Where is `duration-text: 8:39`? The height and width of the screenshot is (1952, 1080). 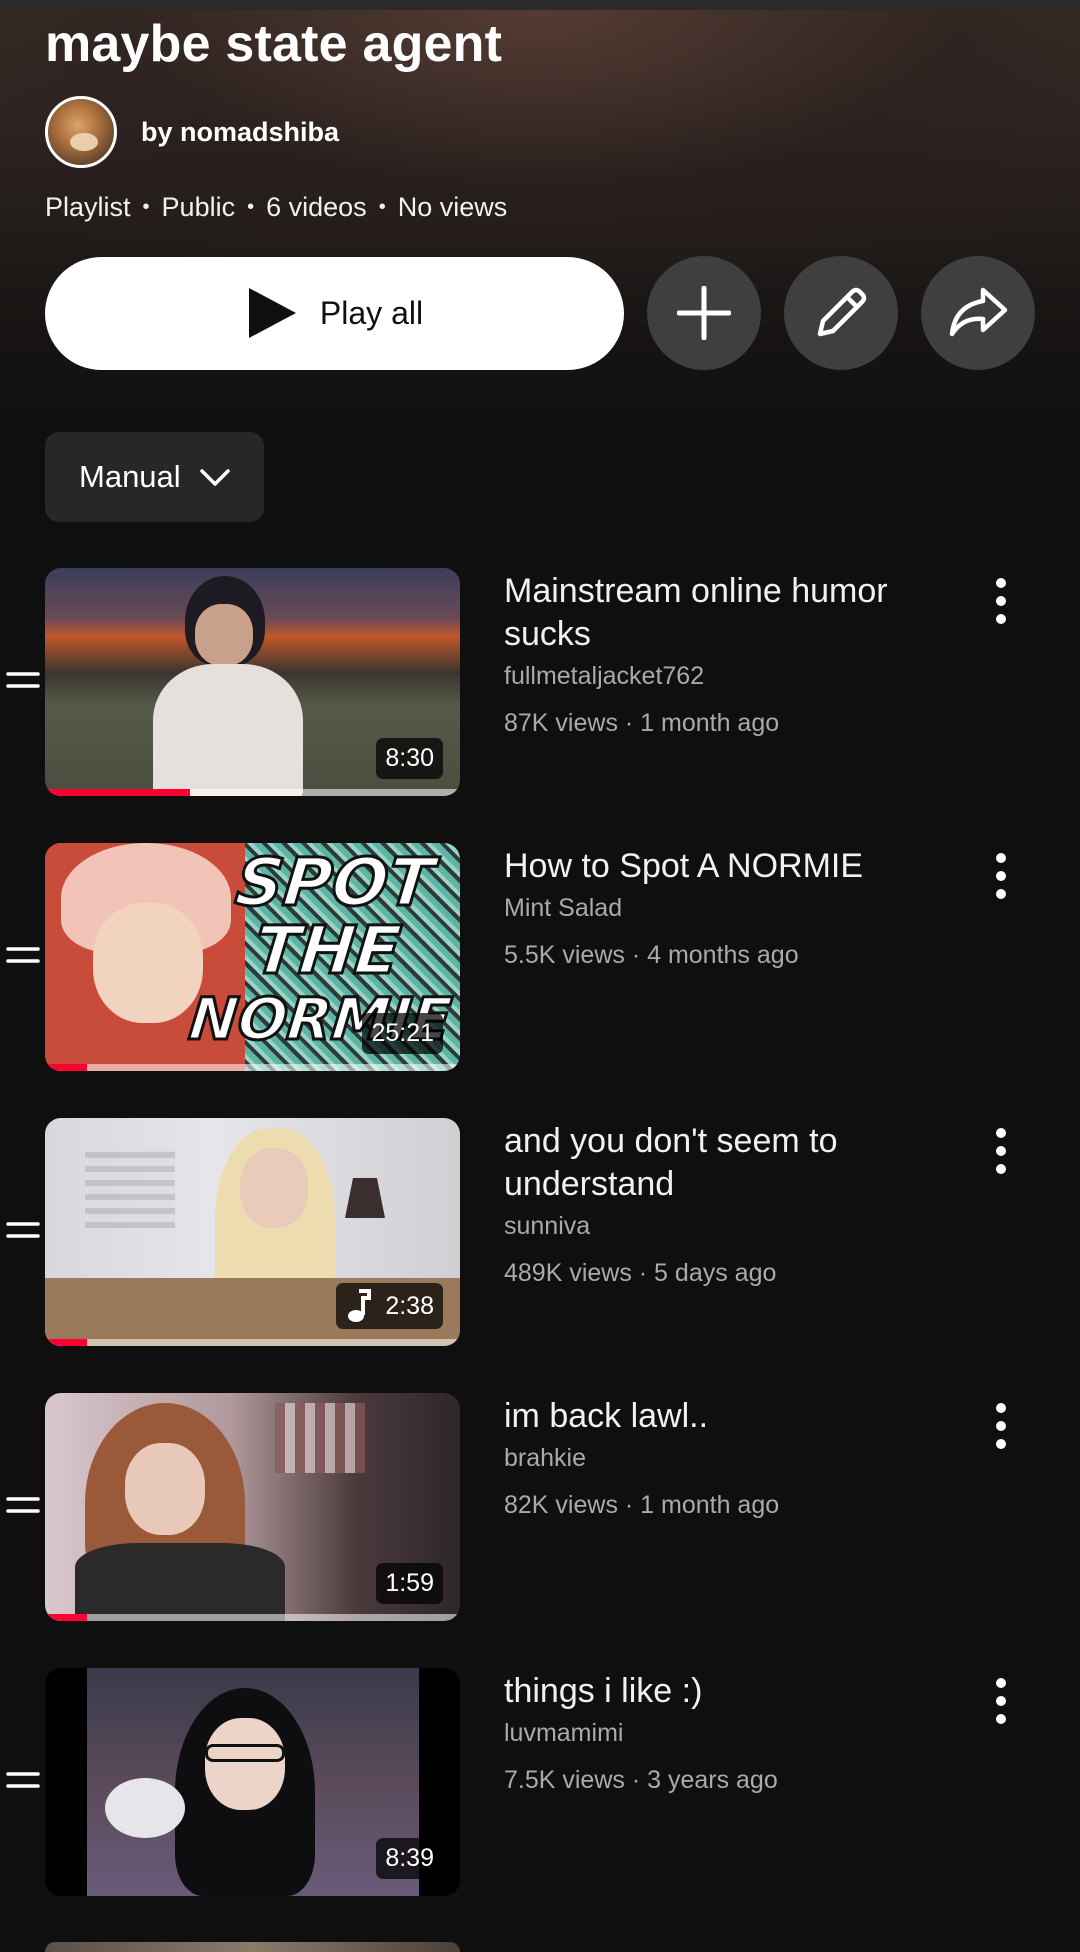 duration-text: 8:39 is located at coordinates (409, 1858).